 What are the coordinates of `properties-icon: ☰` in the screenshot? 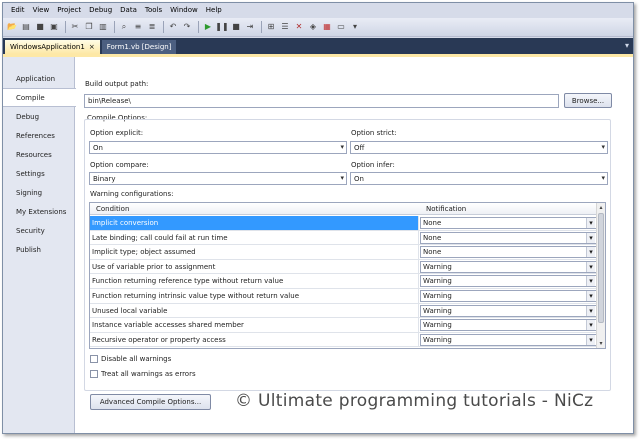 It's located at (285, 27).